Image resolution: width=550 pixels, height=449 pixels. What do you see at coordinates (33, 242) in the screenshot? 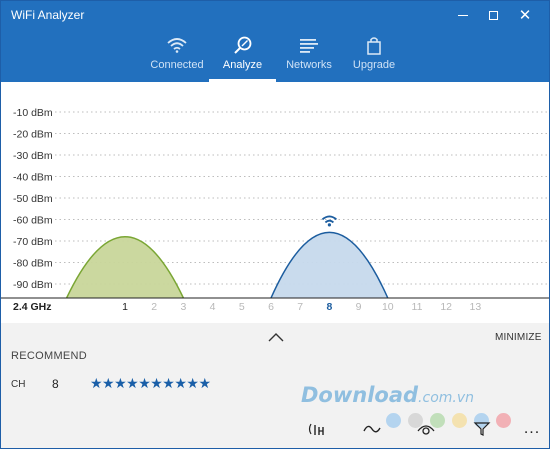
I see `y-tick-label: -70 dBm` at bounding box center [33, 242].